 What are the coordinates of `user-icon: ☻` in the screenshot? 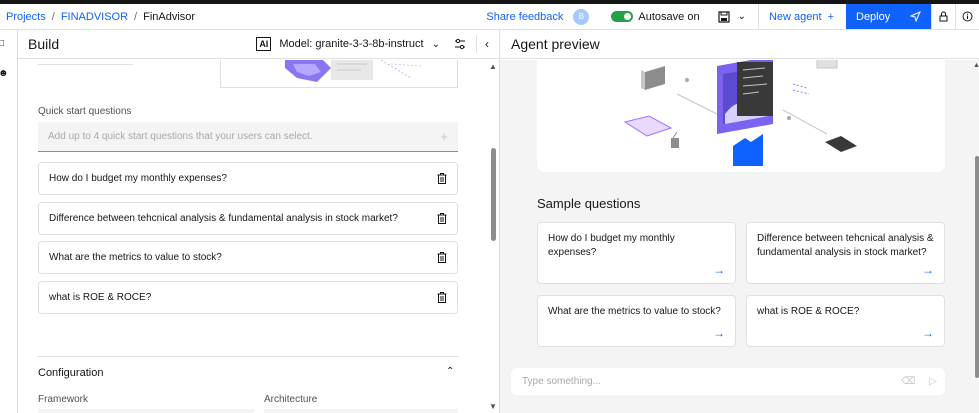 It's located at (4, 73).